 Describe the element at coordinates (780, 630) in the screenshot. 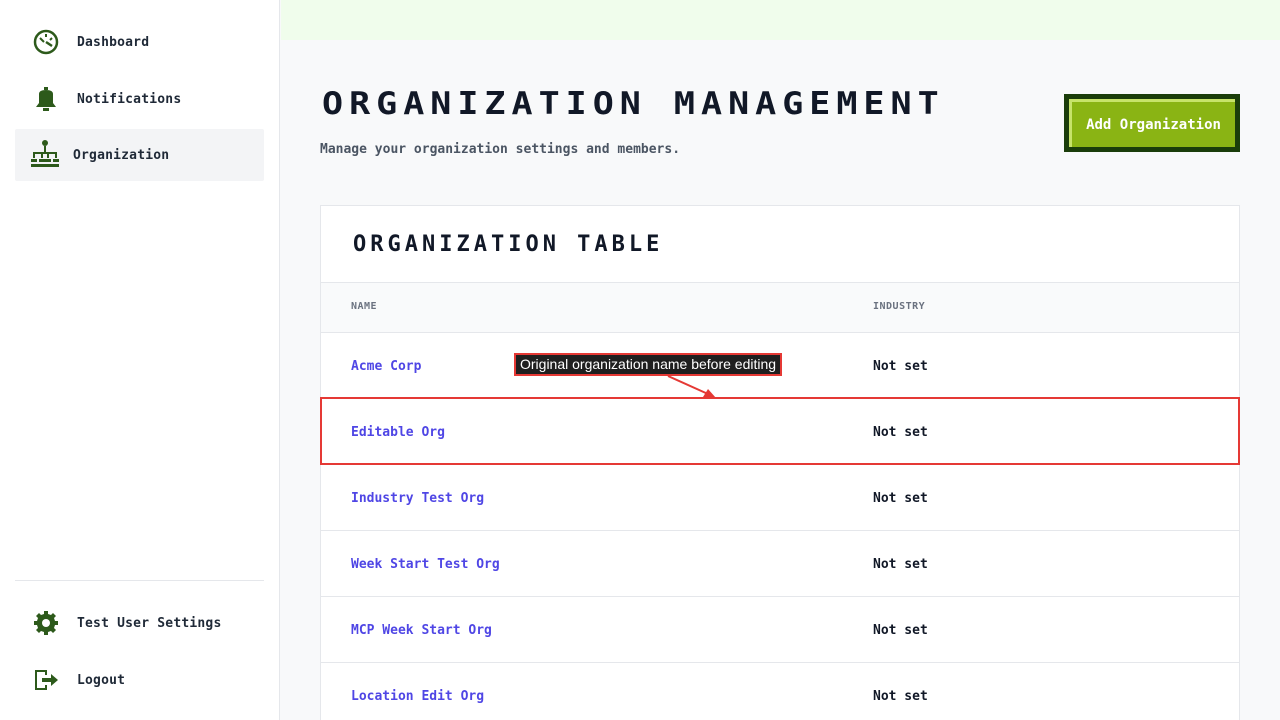

I see `table-row: MCP Week Start Org Not set` at that location.